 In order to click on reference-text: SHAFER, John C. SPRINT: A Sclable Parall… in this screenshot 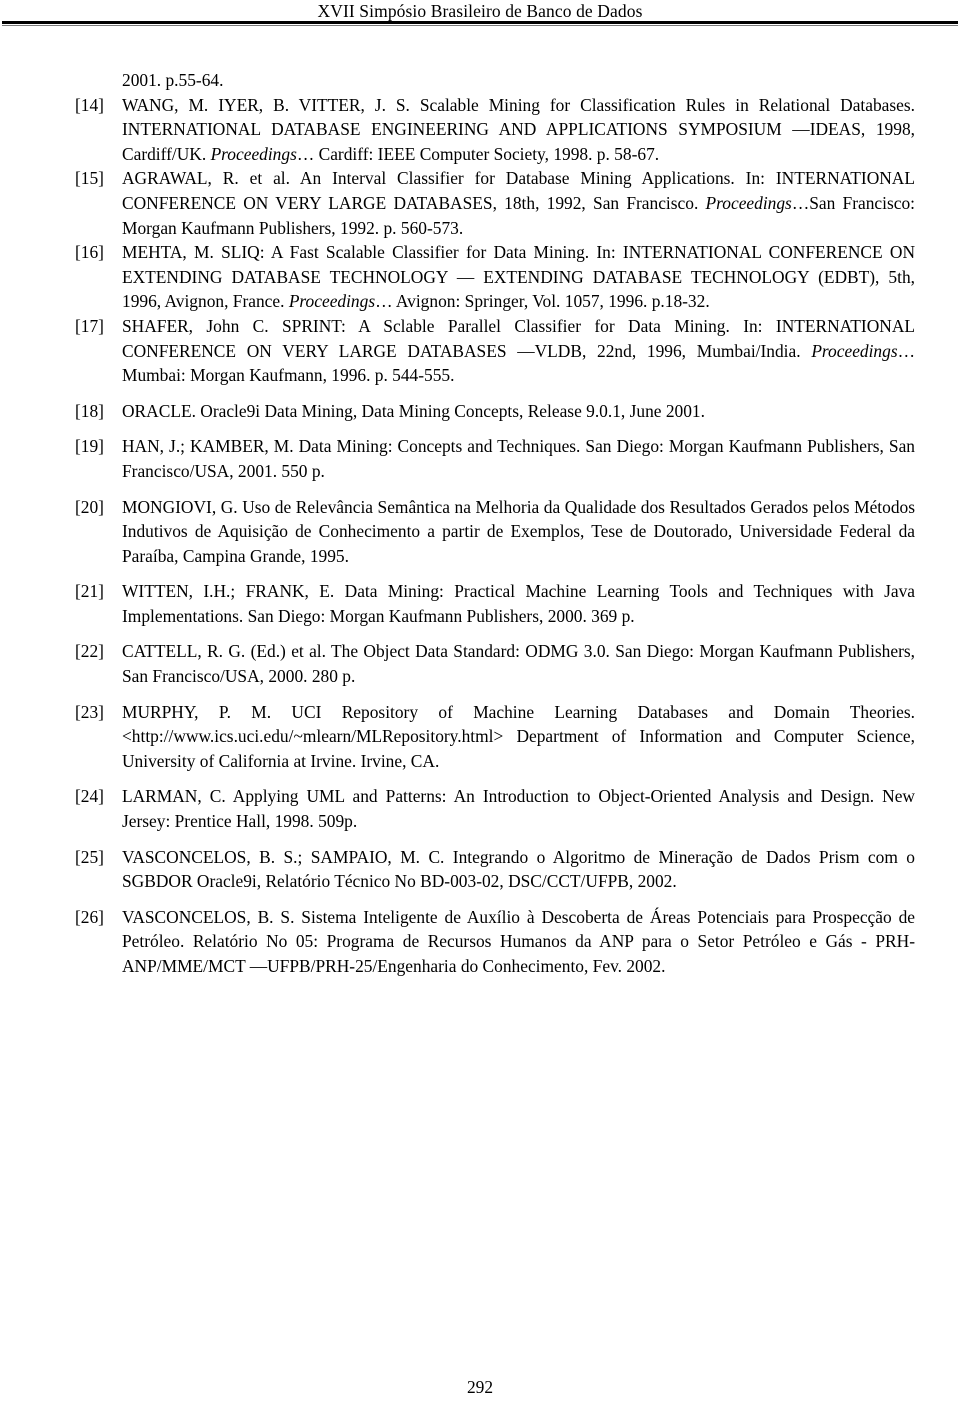, I will do `click(518, 351)`.